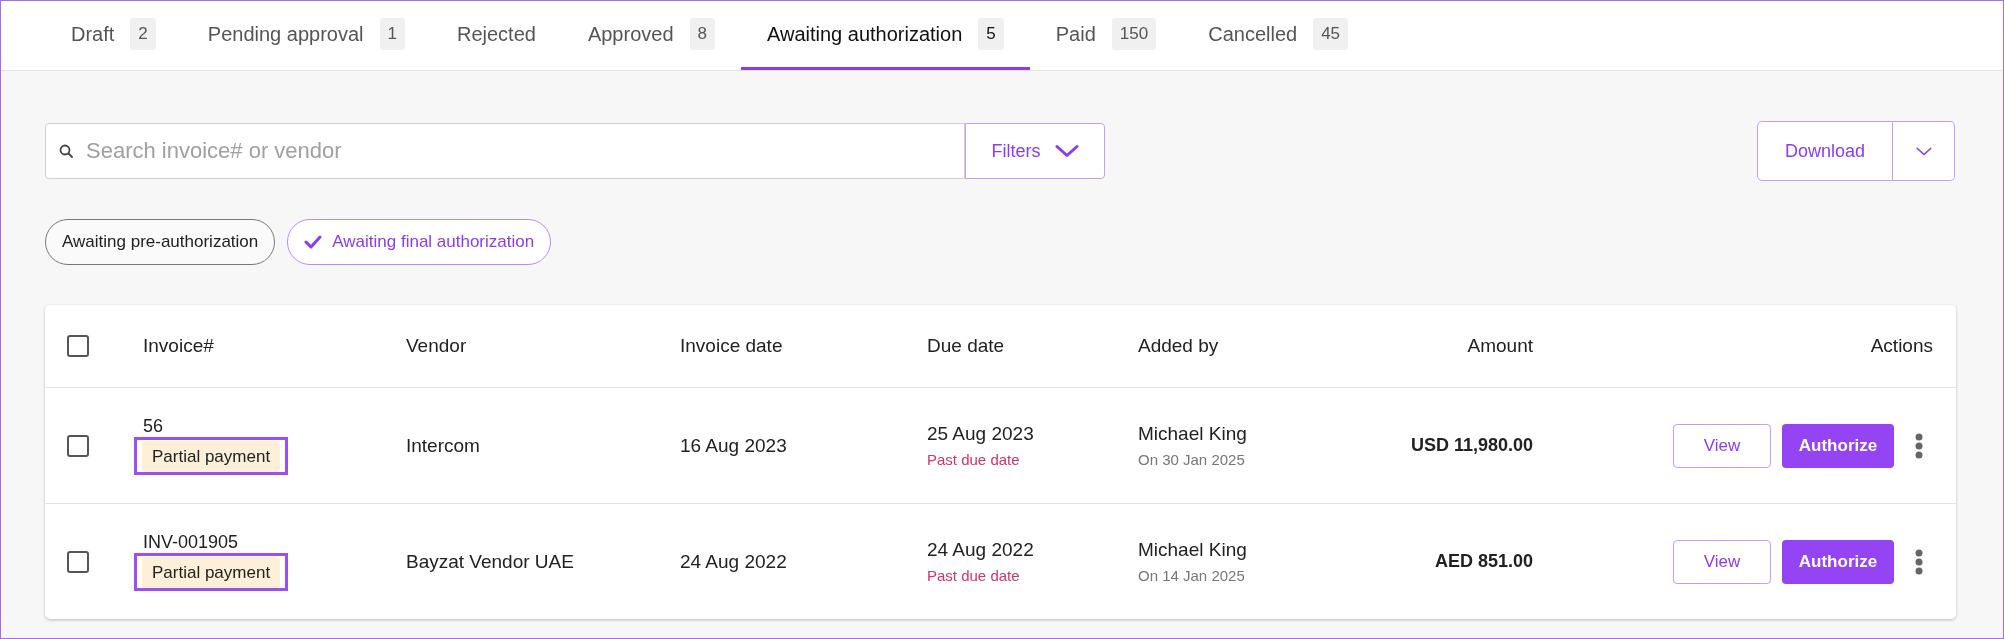 Image resolution: width=2004 pixels, height=639 pixels. I want to click on table-cell-text: 16 Aug 2023, so click(734, 445).